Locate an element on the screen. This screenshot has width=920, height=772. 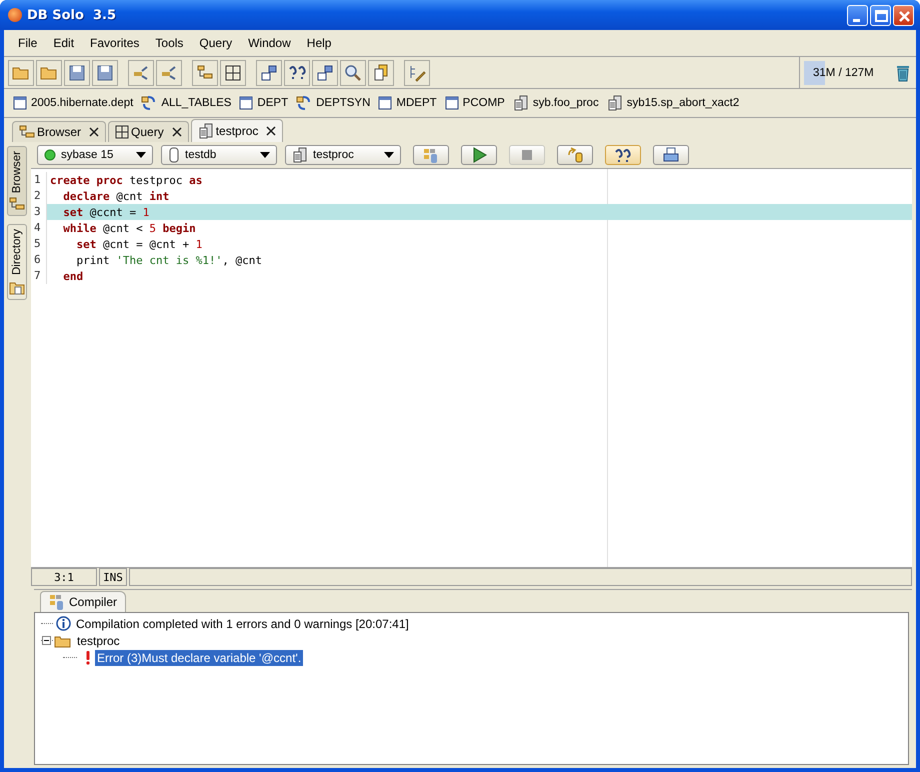
document-tab: Query is located at coordinates (148, 131).